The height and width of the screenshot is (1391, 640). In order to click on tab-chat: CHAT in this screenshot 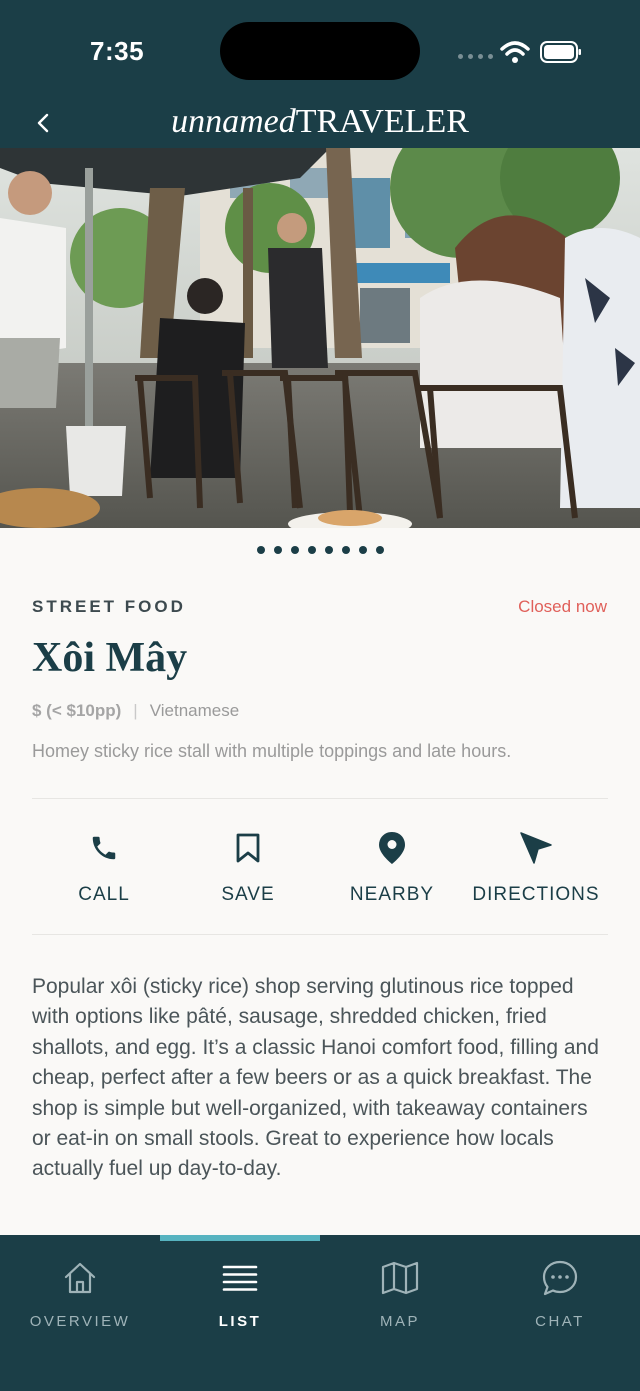, I will do `click(560, 1293)`.